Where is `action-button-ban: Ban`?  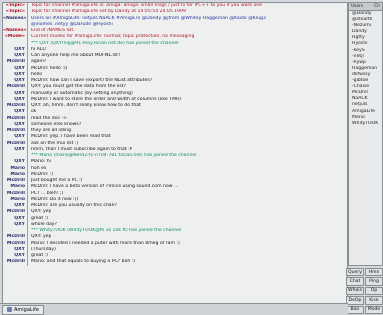
action-button-ban: Ban is located at coordinates (355, 309).